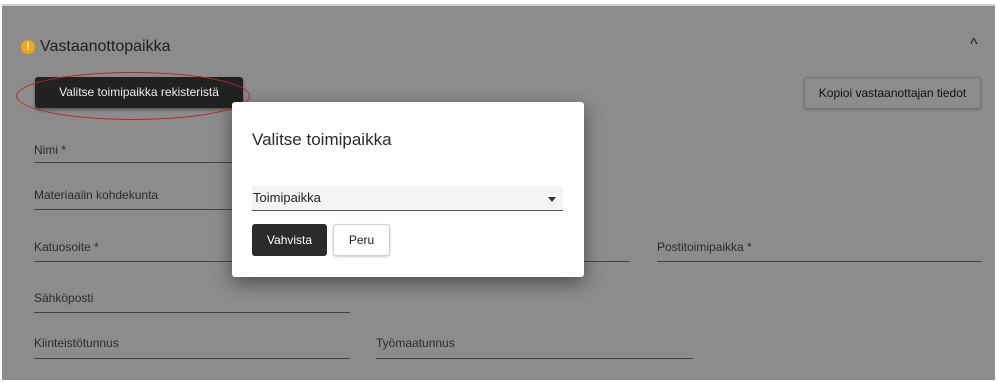  What do you see at coordinates (892, 93) in the screenshot?
I see `copy-recipient-button: Kopioi vastaanottajan tiedot` at bounding box center [892, 93].